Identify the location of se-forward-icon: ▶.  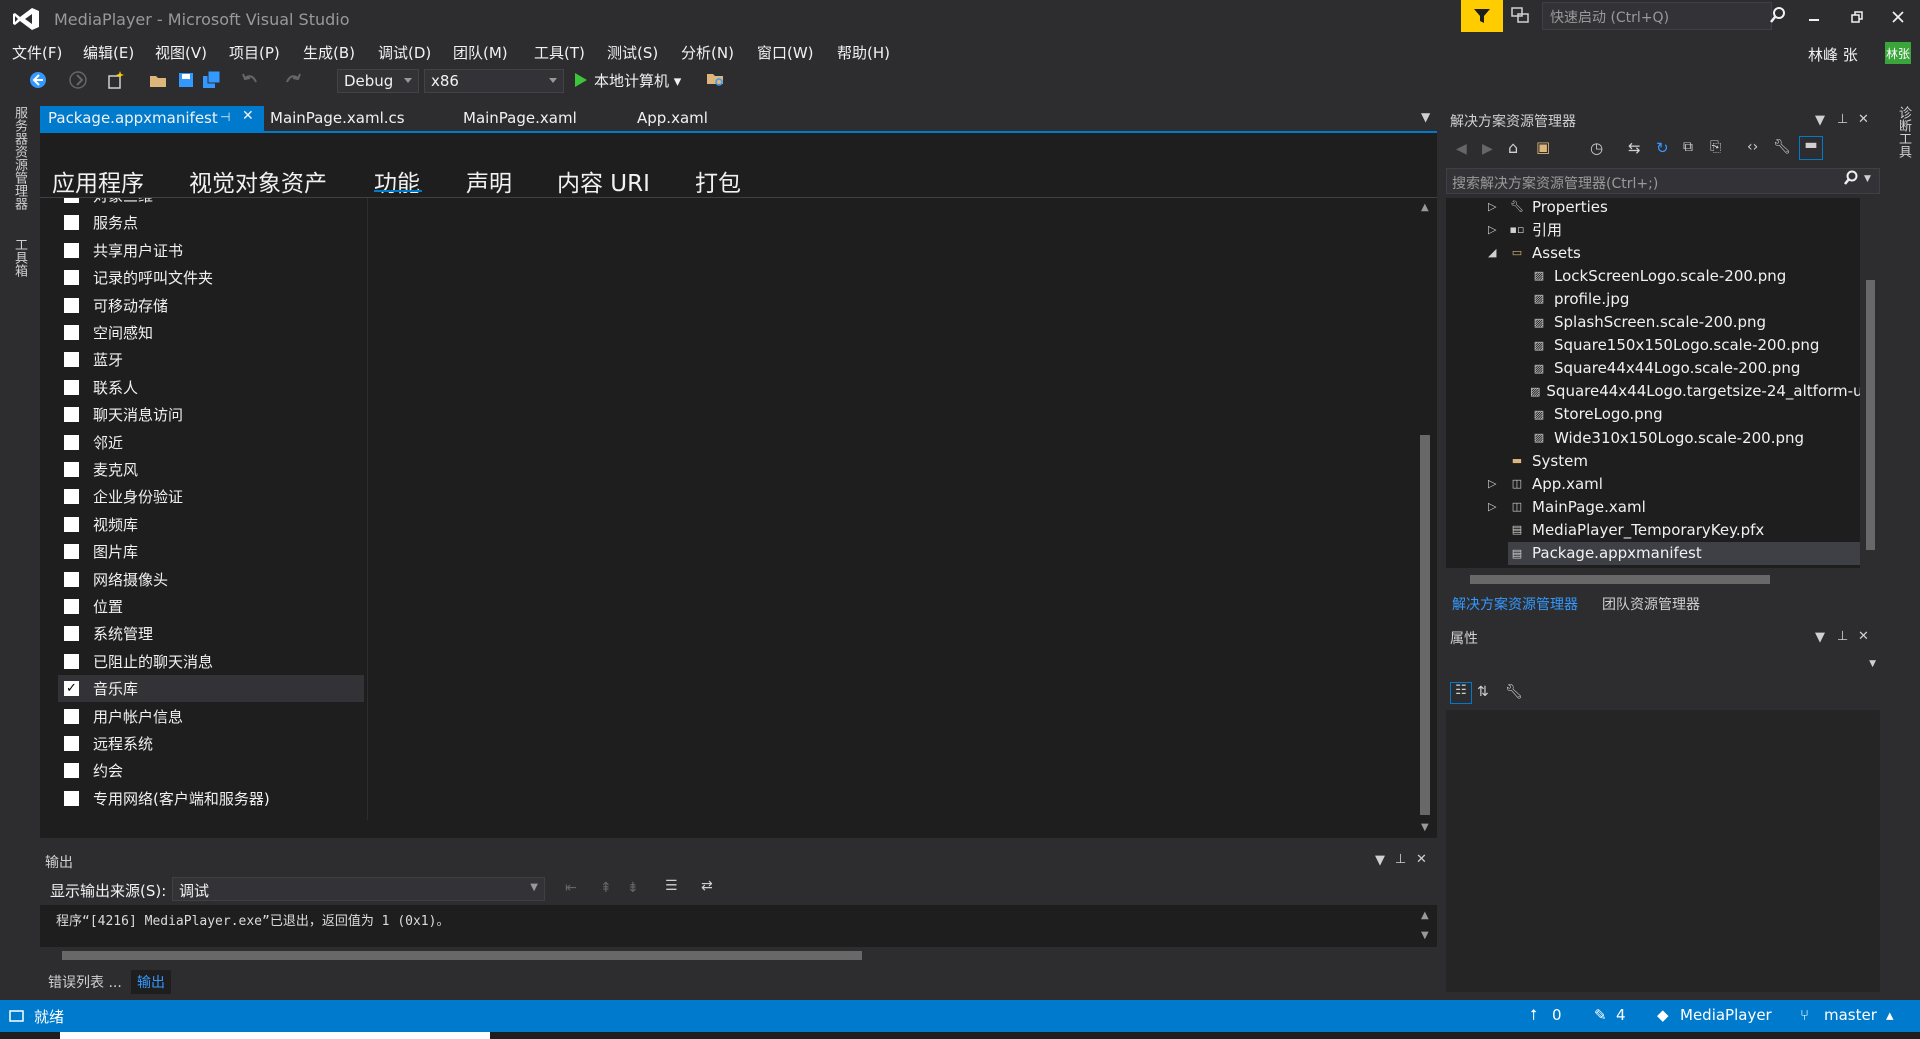
(1487, 149).